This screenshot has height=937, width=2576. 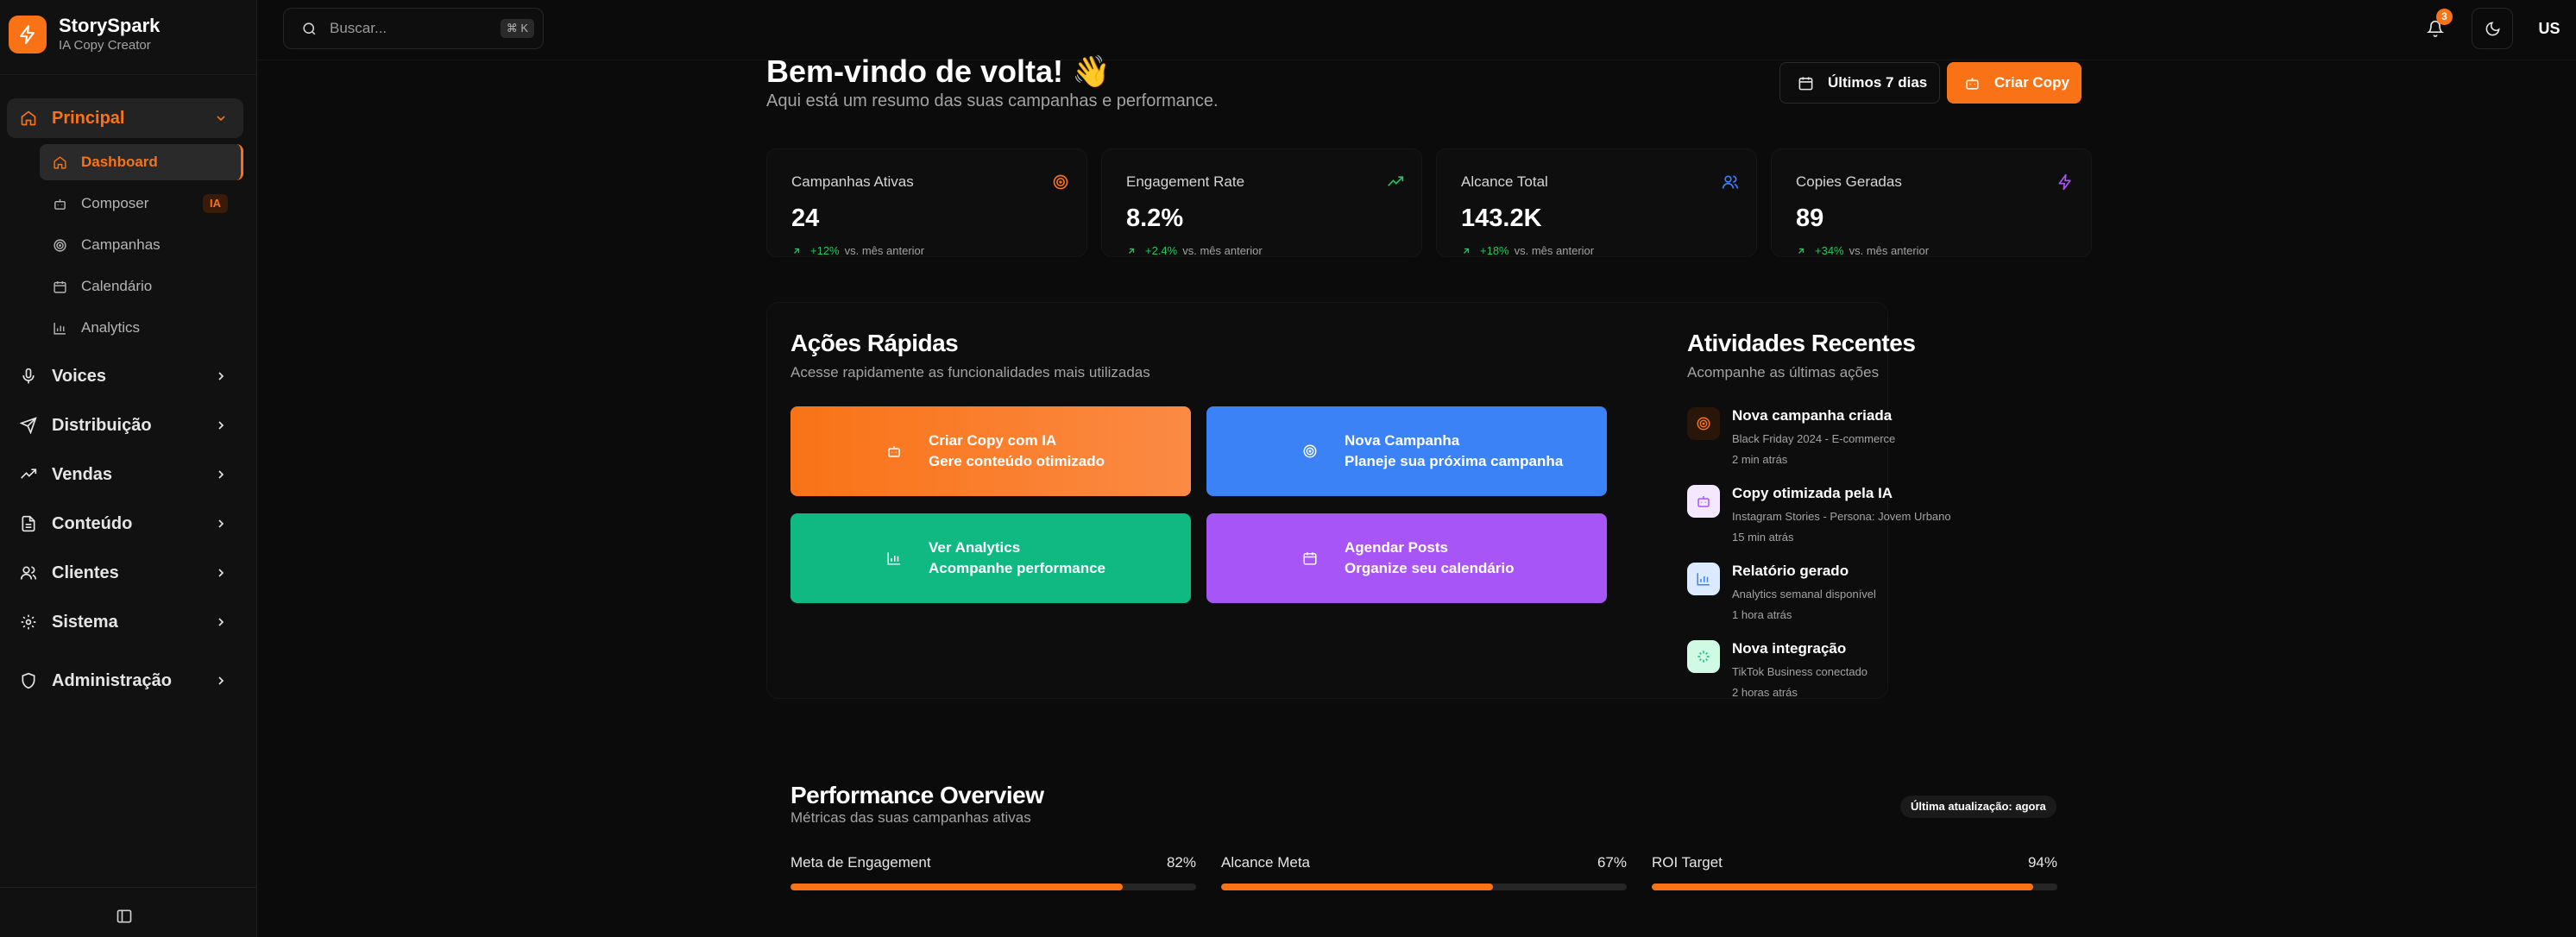 What do you see at coordinates (1704, 656) in the screenshot?
I see `sparkles-icon` at bounding box center [1704, 656].